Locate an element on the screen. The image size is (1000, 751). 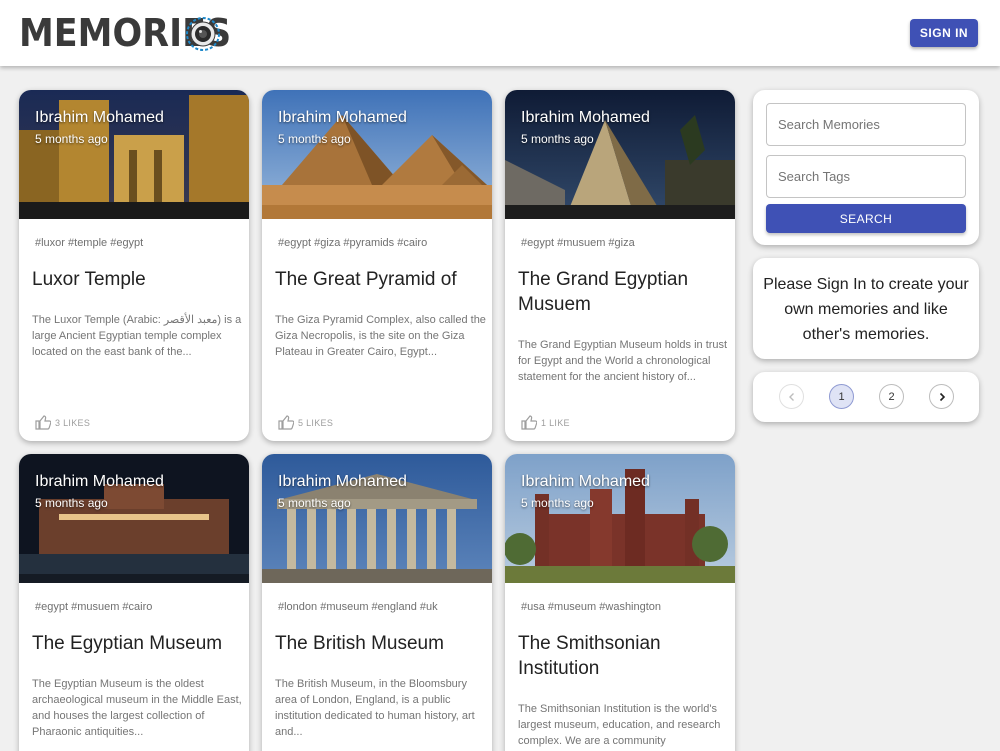
like-button: 1 LIKE is located at coordinates (545, 422).